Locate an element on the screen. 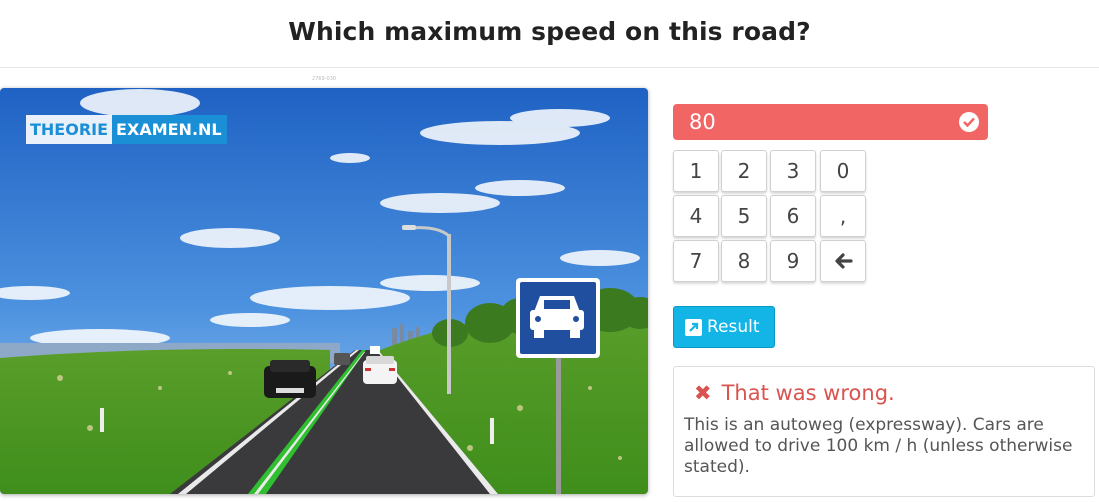  result-button: Result is located at coordinates (724, 327).